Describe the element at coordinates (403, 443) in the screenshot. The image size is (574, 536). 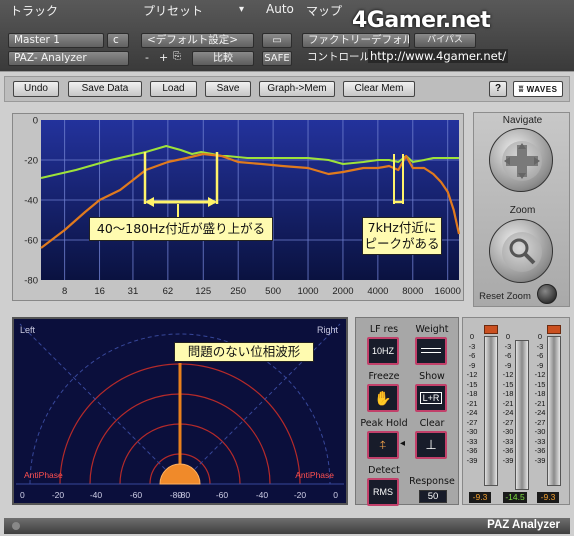
I see `peak-hold-arrow-icon: ◂` at that location.